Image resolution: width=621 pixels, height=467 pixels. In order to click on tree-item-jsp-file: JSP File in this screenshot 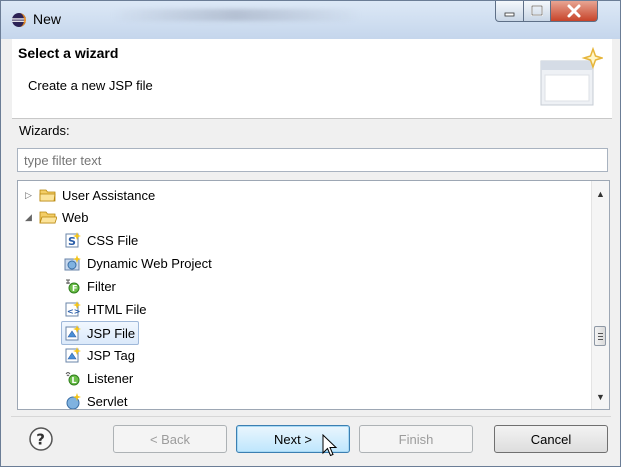, I will do `click(100, 333)`.